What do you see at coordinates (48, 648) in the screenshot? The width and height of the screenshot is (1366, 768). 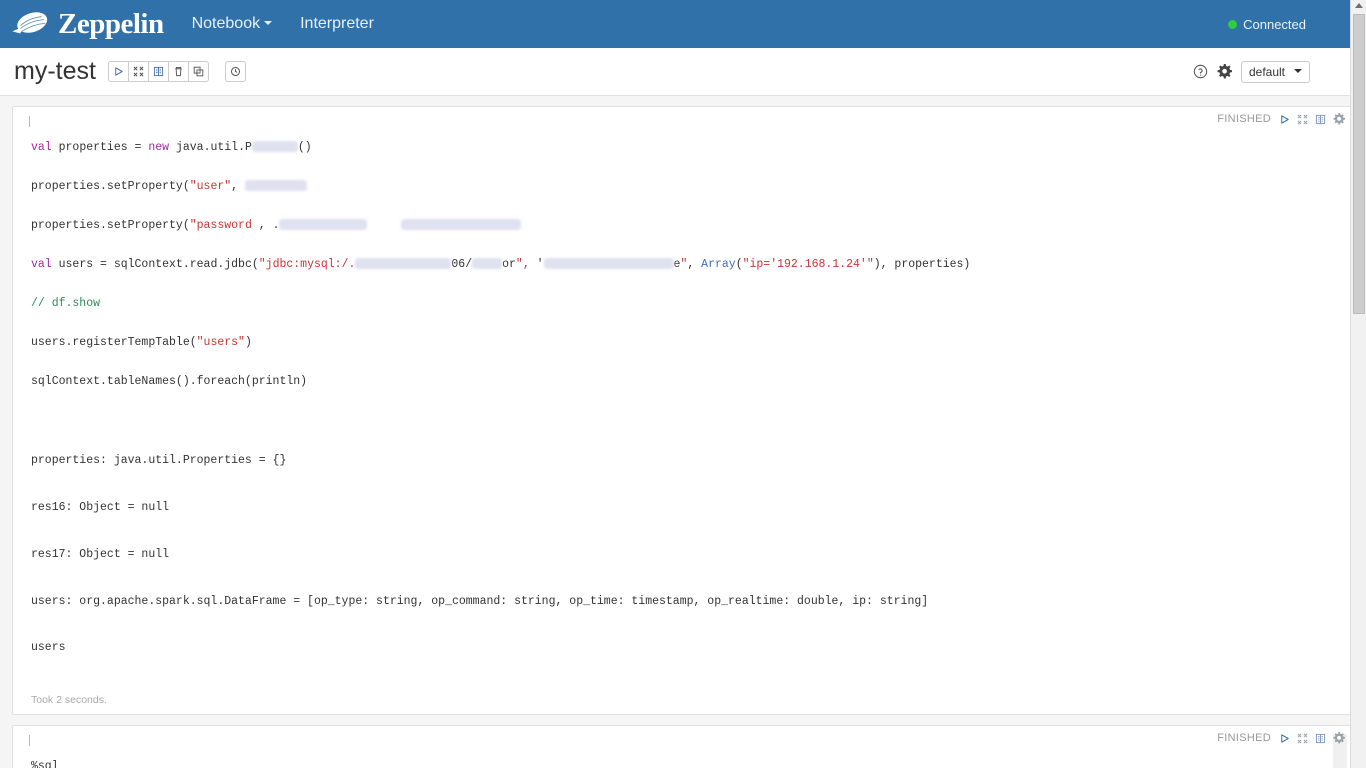 I see `output-line: users` at bounding box center [48, 648].